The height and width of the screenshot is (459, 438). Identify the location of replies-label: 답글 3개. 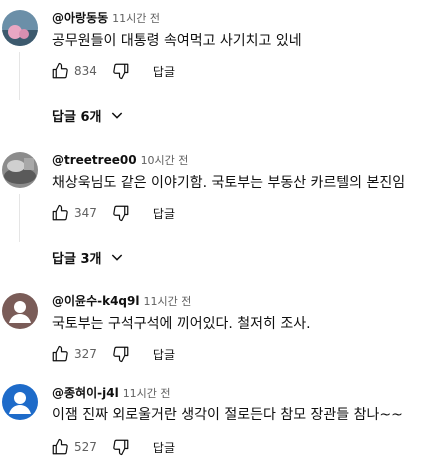
(77, 259).